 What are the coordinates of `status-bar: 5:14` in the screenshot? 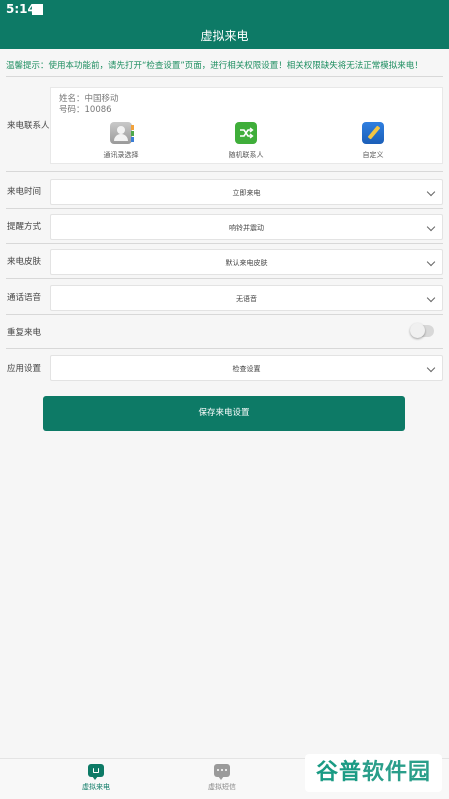 It's located at (224, 9).